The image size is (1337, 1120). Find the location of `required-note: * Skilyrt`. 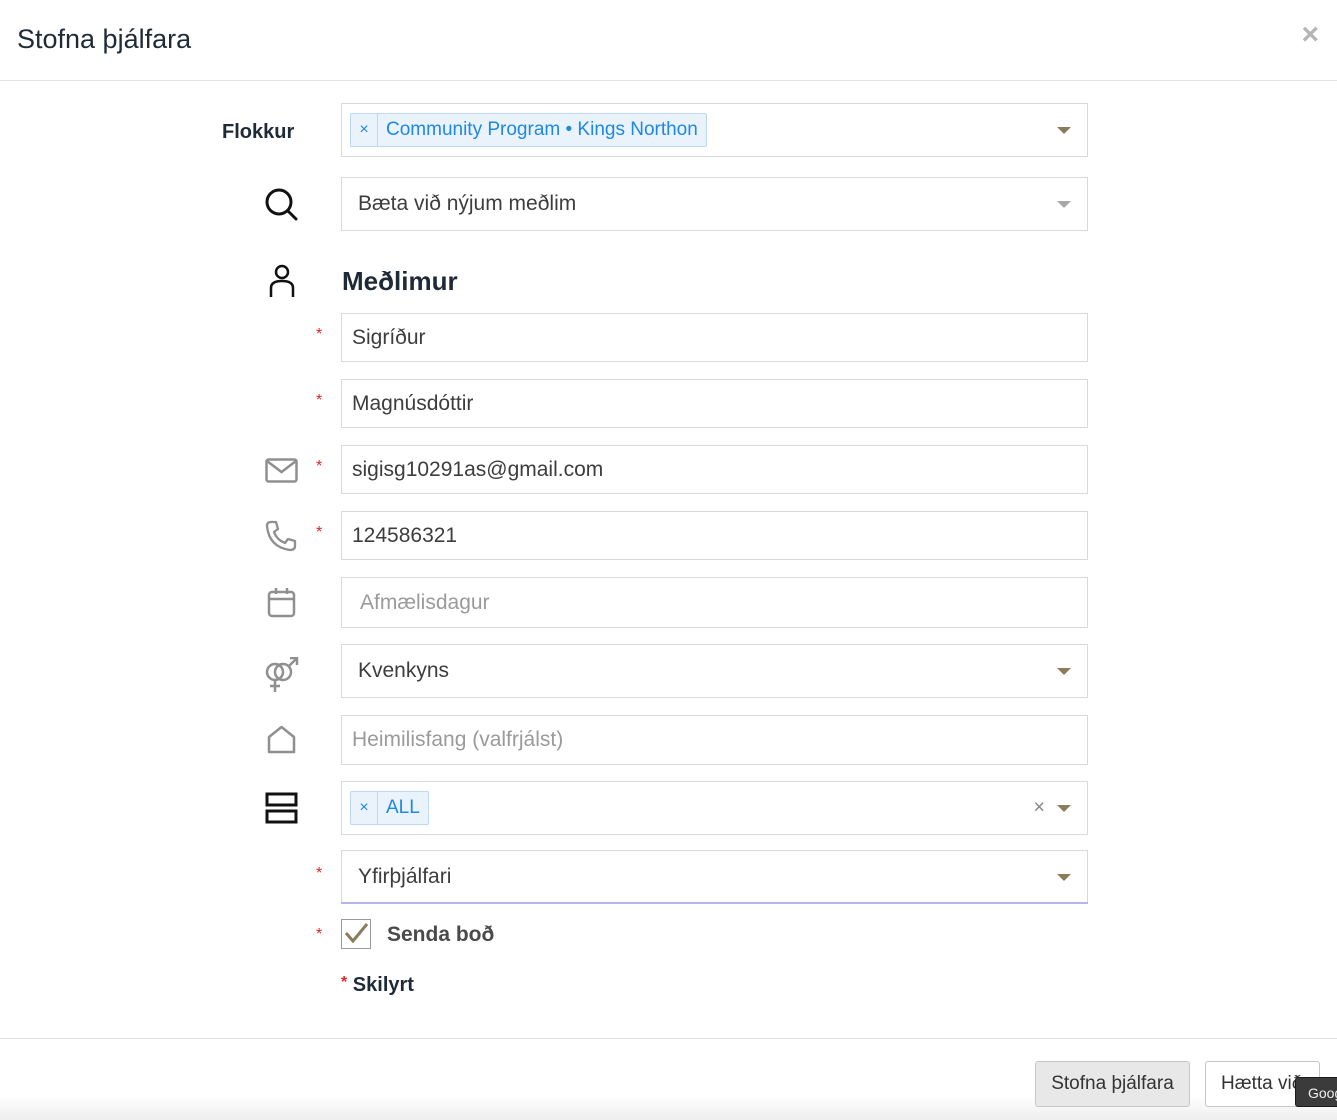

required-note: * Skilyrt is located at coordinates (377, 985).